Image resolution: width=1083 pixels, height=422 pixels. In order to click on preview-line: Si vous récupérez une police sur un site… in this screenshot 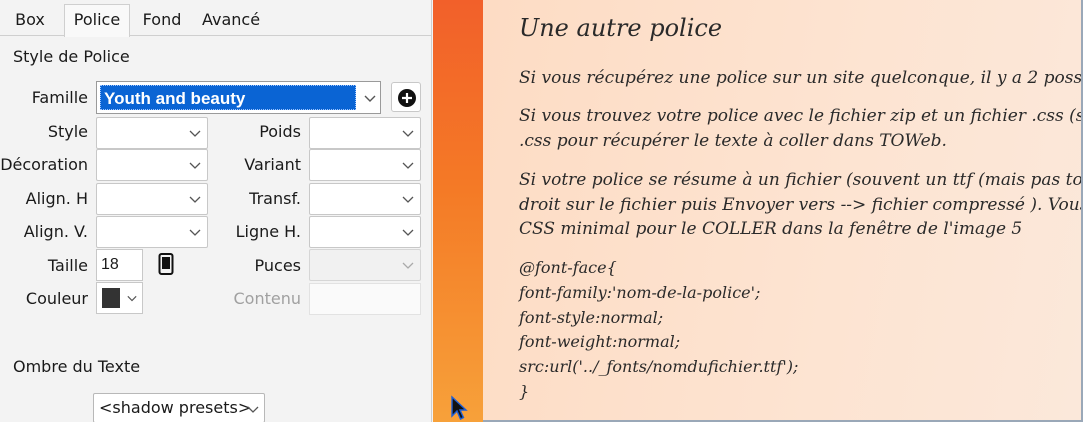, I will do `click(801, 78)`.